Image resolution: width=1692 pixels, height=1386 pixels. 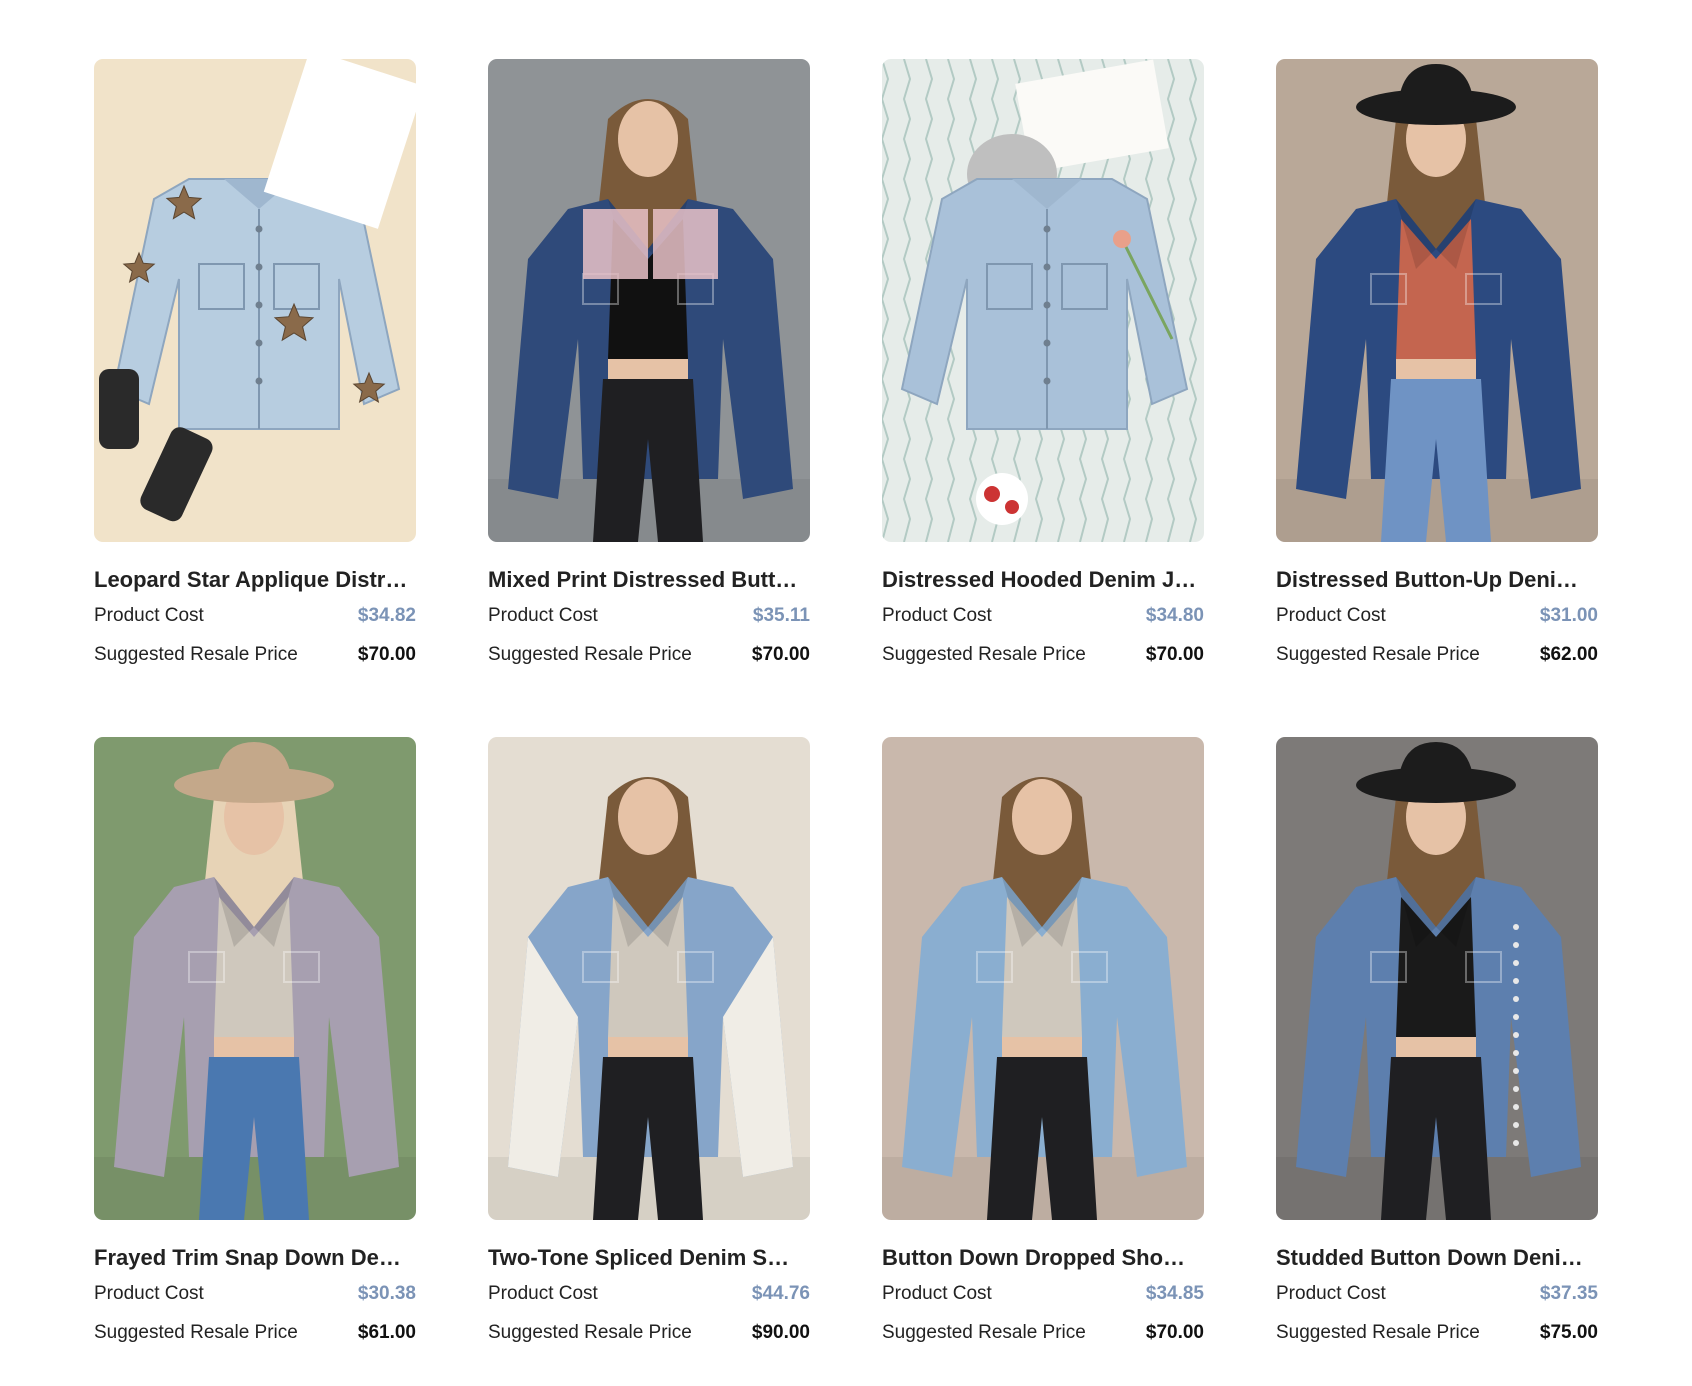 I want to click on product-cost-row: Product Cost $35.11, so click(x=649, y=616).